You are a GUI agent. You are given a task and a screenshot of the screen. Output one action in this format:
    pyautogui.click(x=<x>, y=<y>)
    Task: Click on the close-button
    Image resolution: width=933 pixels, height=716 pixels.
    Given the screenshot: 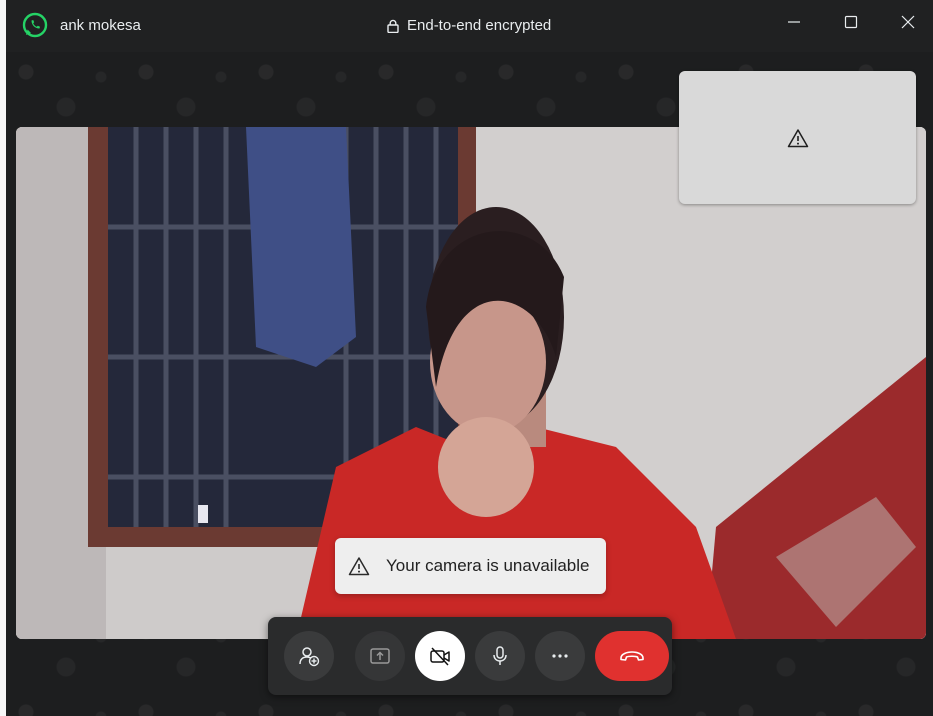 What is the action you would take?
    pyautogui.click(x=908, y=22)
    